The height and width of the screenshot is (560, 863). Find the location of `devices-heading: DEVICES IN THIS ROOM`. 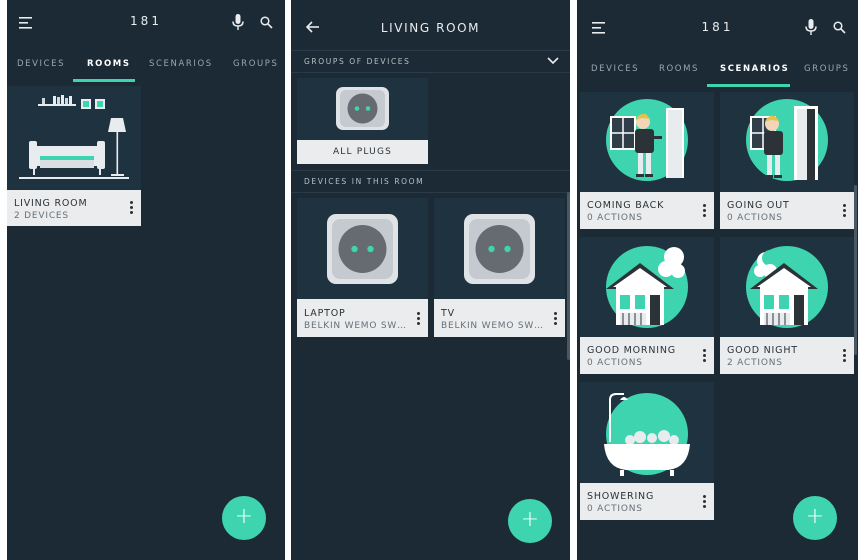

devices-heading: DEVICES IN THIS ROOM is located at coordinates (364, 181).